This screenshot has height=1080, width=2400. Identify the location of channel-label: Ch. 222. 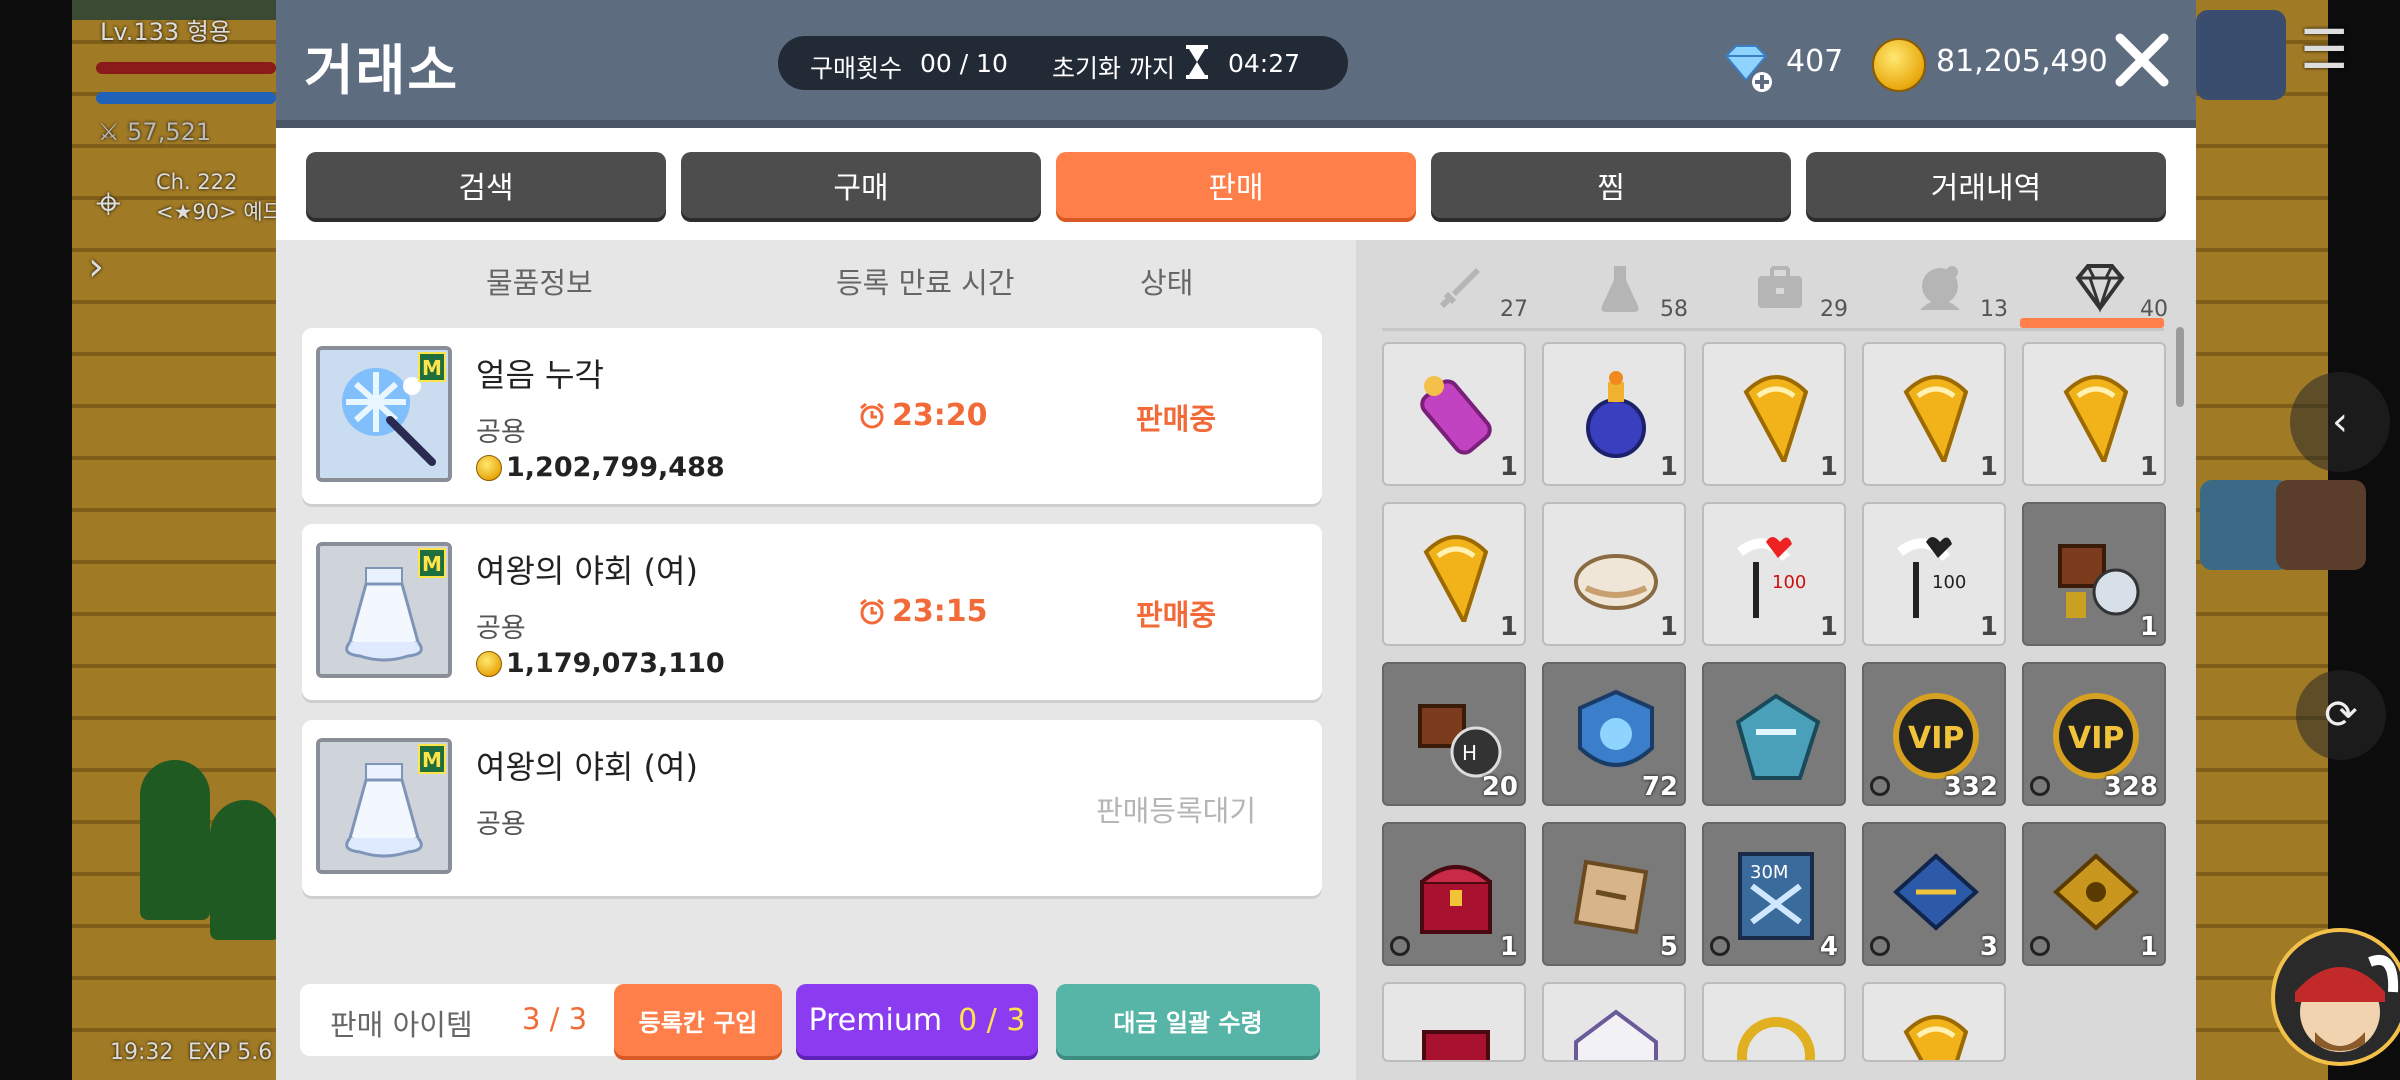
(197, 182).